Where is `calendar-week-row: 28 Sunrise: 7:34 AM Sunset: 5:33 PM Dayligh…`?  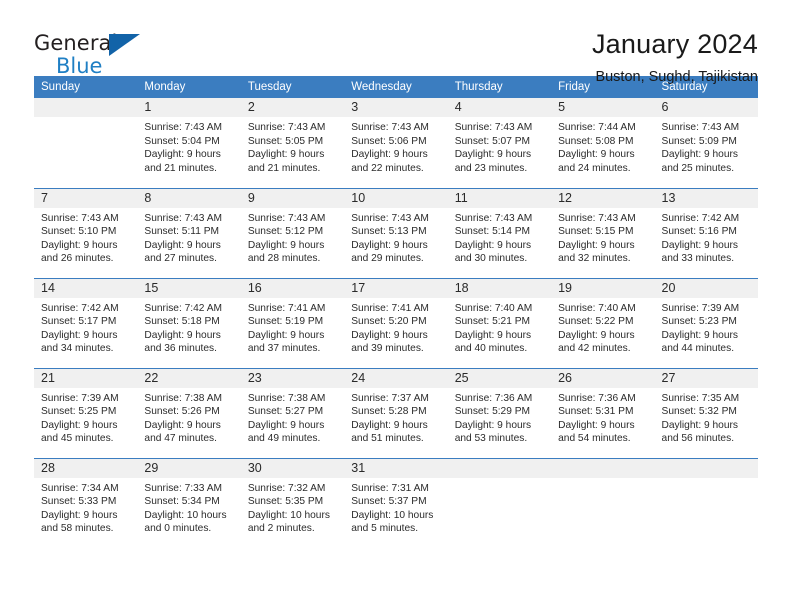
calendar-week-row: 28 Sunrise: 7:34 AM Sunset: 5:33 PM Dayligh… is located at coordinates (396, 502).